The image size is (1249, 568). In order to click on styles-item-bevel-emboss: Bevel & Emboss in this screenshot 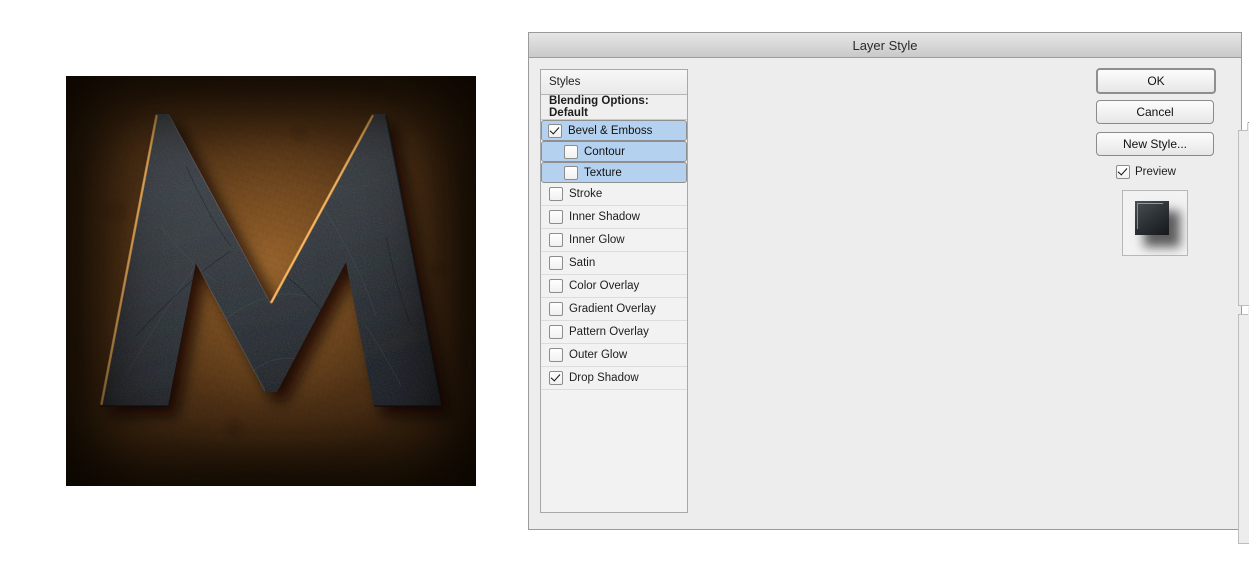, I will do `click(614, 130)`.